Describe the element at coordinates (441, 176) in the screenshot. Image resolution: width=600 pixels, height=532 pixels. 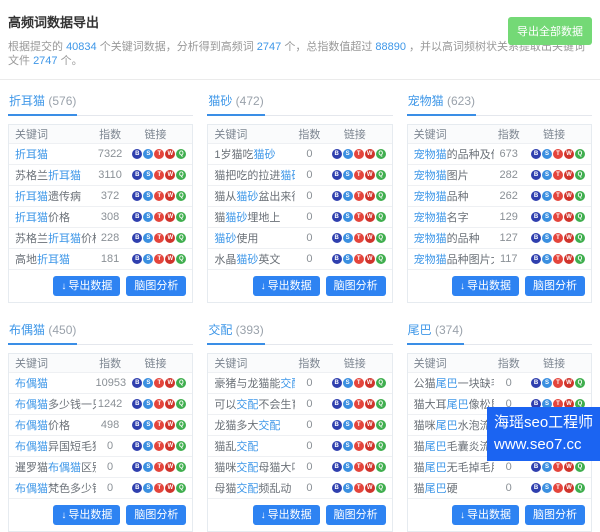
I see `keyword-link: 宠物猫图片` at that location.